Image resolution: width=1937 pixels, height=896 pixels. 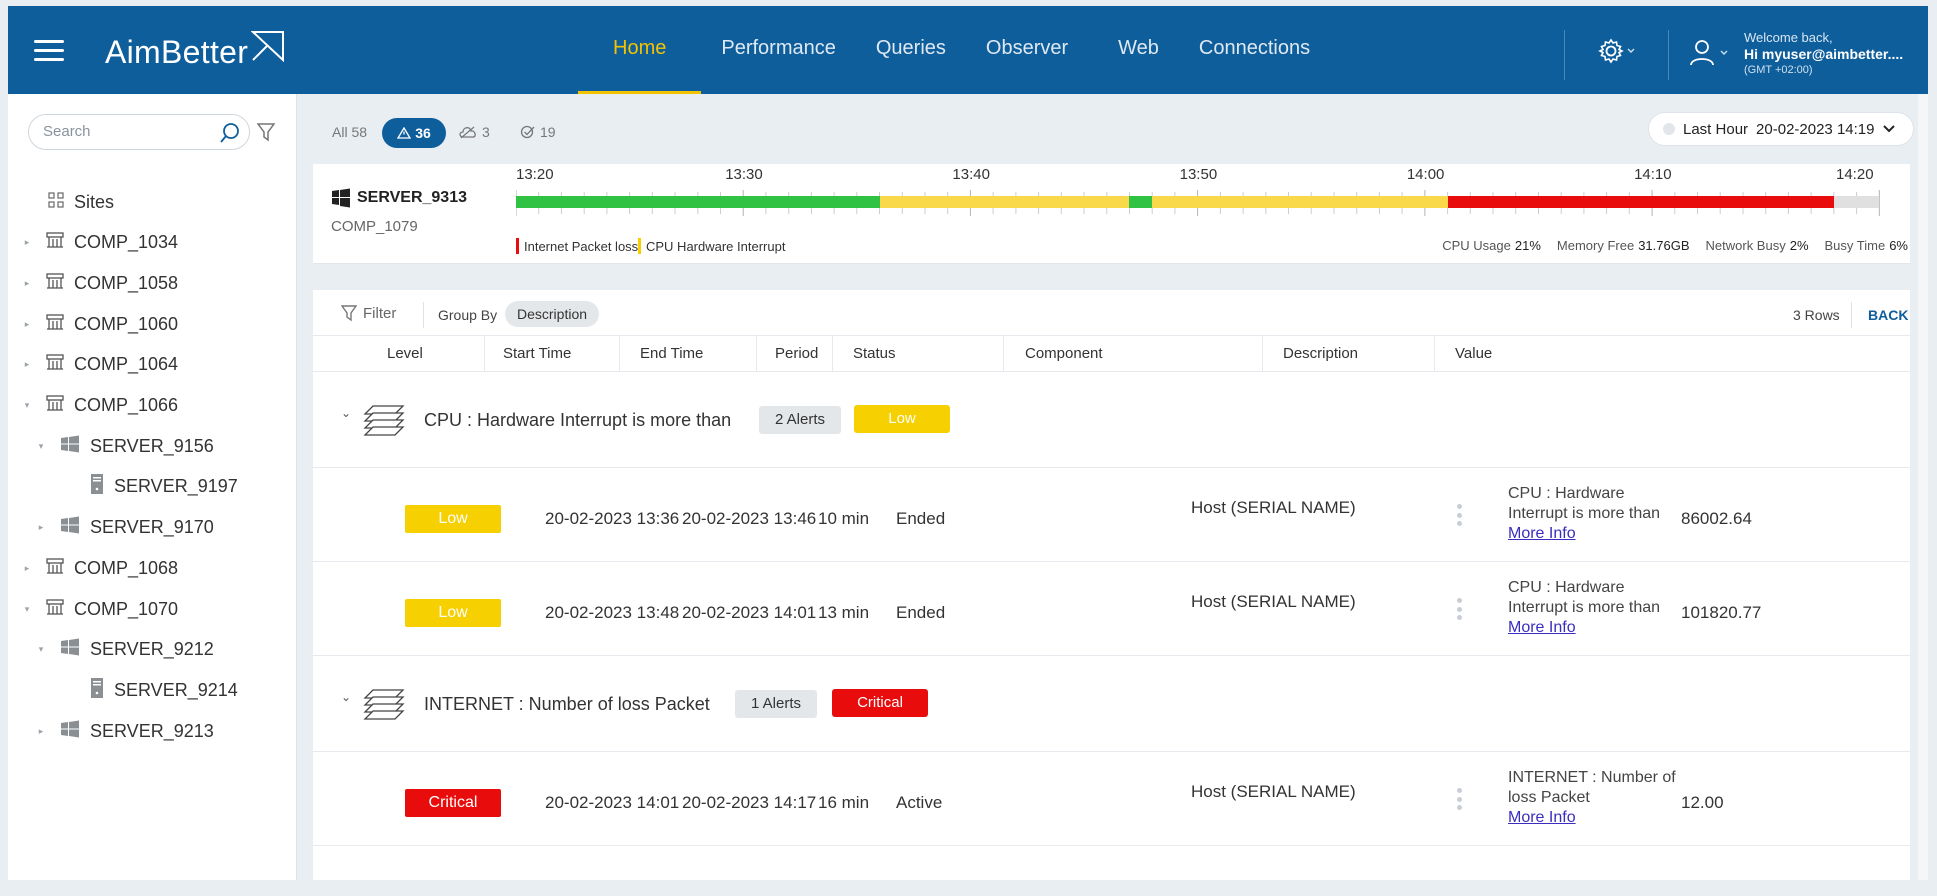 I want to click on nav-observer: Observer, so click(x=1027, y=50).